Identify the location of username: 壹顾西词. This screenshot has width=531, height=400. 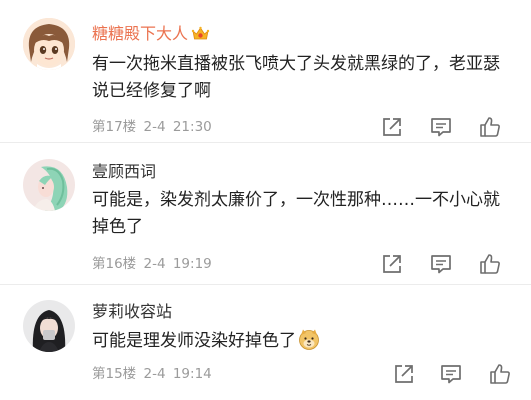
(124, 172).